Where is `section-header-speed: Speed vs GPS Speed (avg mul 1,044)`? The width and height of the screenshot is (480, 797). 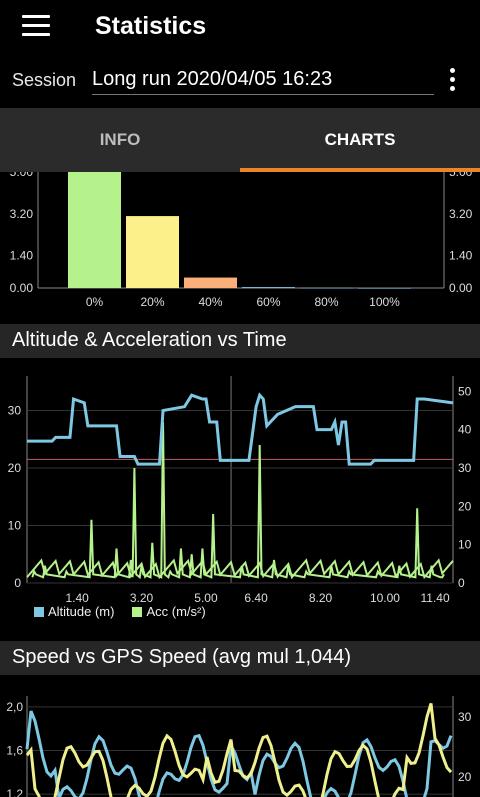 section-header-speed: Speed vs GPS Speed (avg mul 1,044) is located at coordinates (240, 658).